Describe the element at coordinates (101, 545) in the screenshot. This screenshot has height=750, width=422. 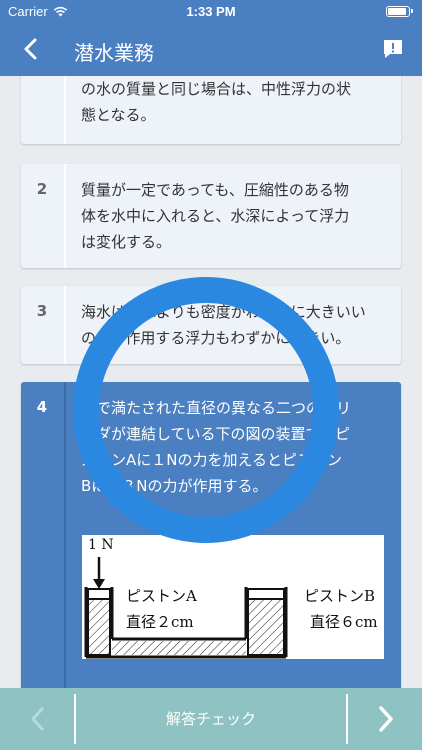
I see `force-label: 1 N` at that location.